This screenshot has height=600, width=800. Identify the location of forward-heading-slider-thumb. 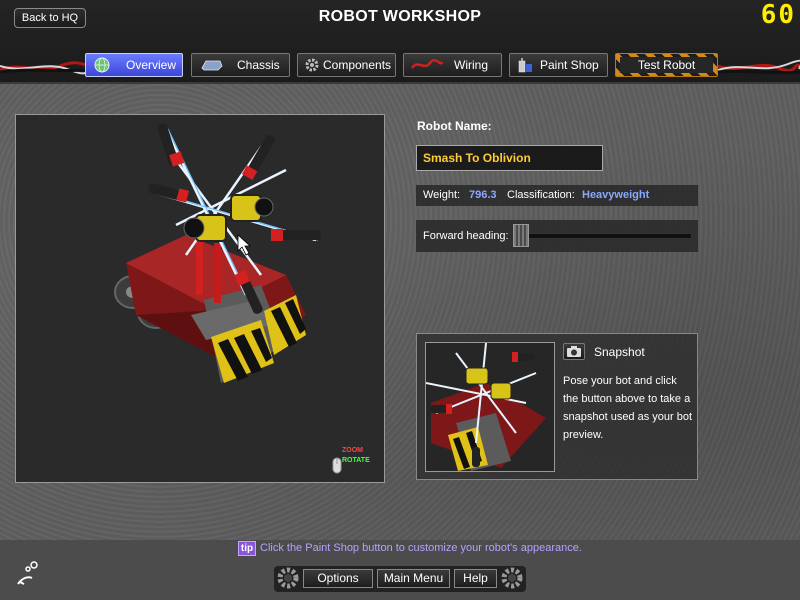
(521, 235).